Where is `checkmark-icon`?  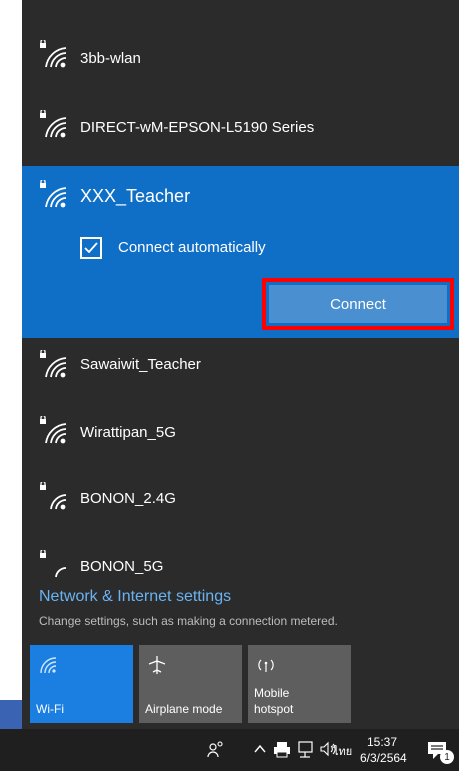 checkmark-icon is located at coordinates (91, 248).